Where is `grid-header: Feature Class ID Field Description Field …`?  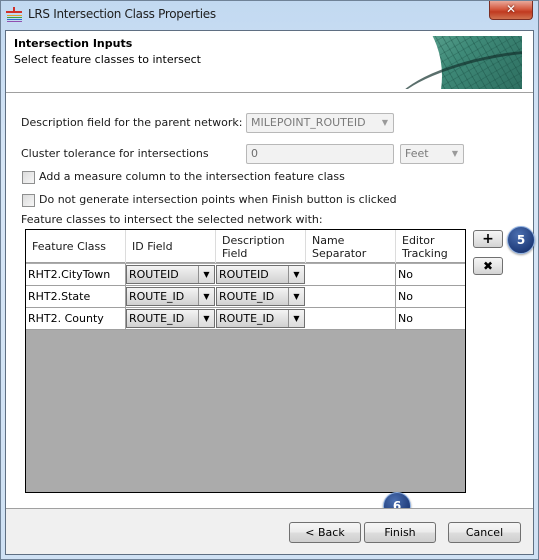
grid-header: Feature Class ID Field Description Field … is located at coordinates (245, 246).